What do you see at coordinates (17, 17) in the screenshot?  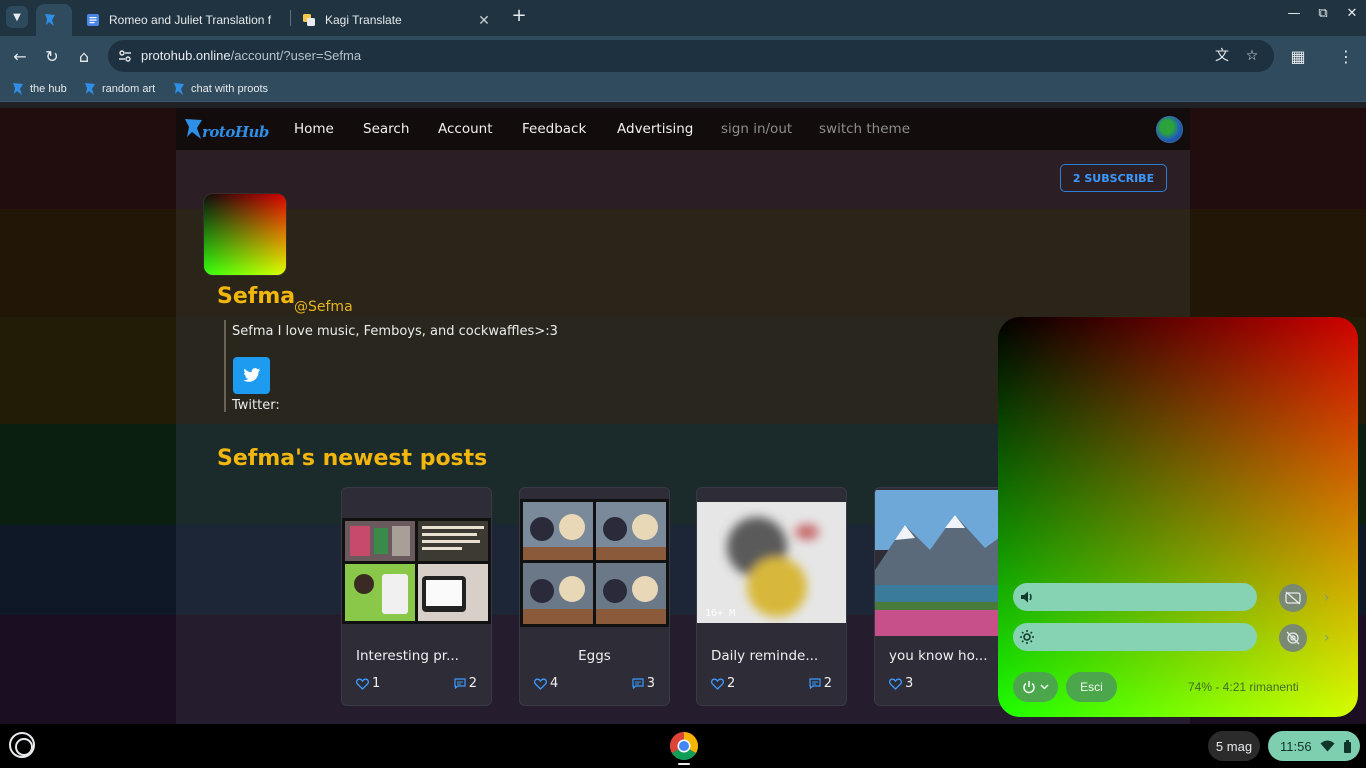 I see `tab-search-button: ▼` at bounding box center [17, 17].